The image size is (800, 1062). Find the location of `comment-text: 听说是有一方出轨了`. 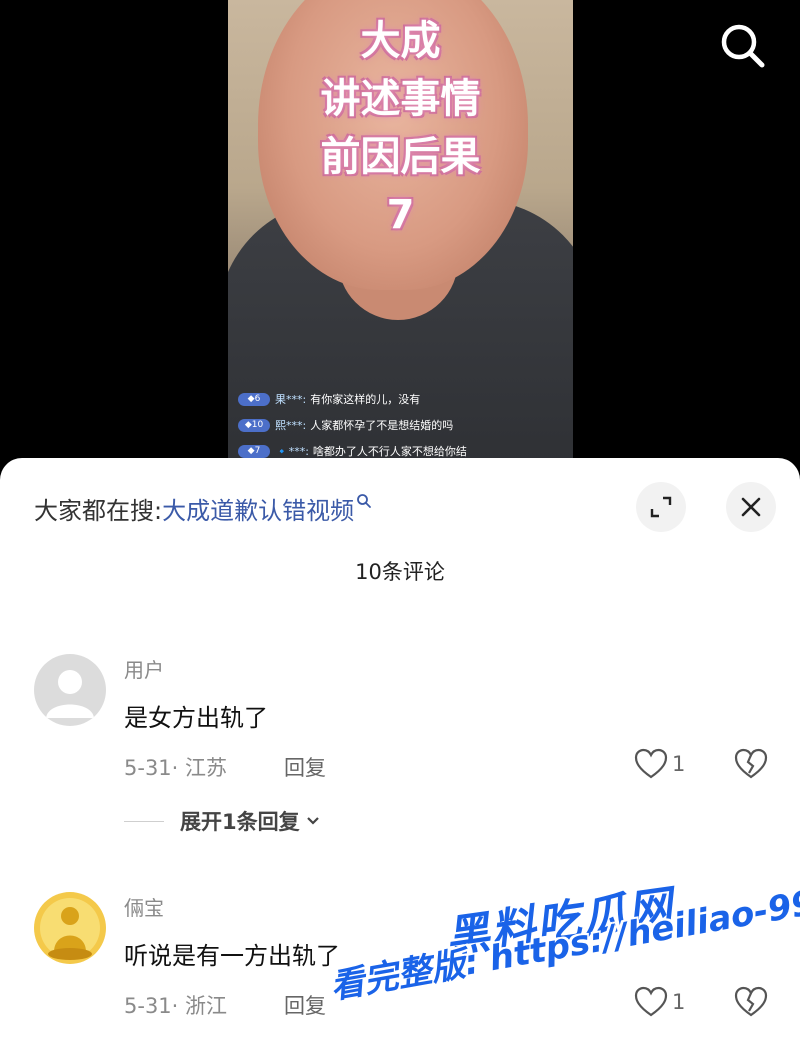

comment-text: 听说是有一方出轨了 is located at coordinates (232, 956).